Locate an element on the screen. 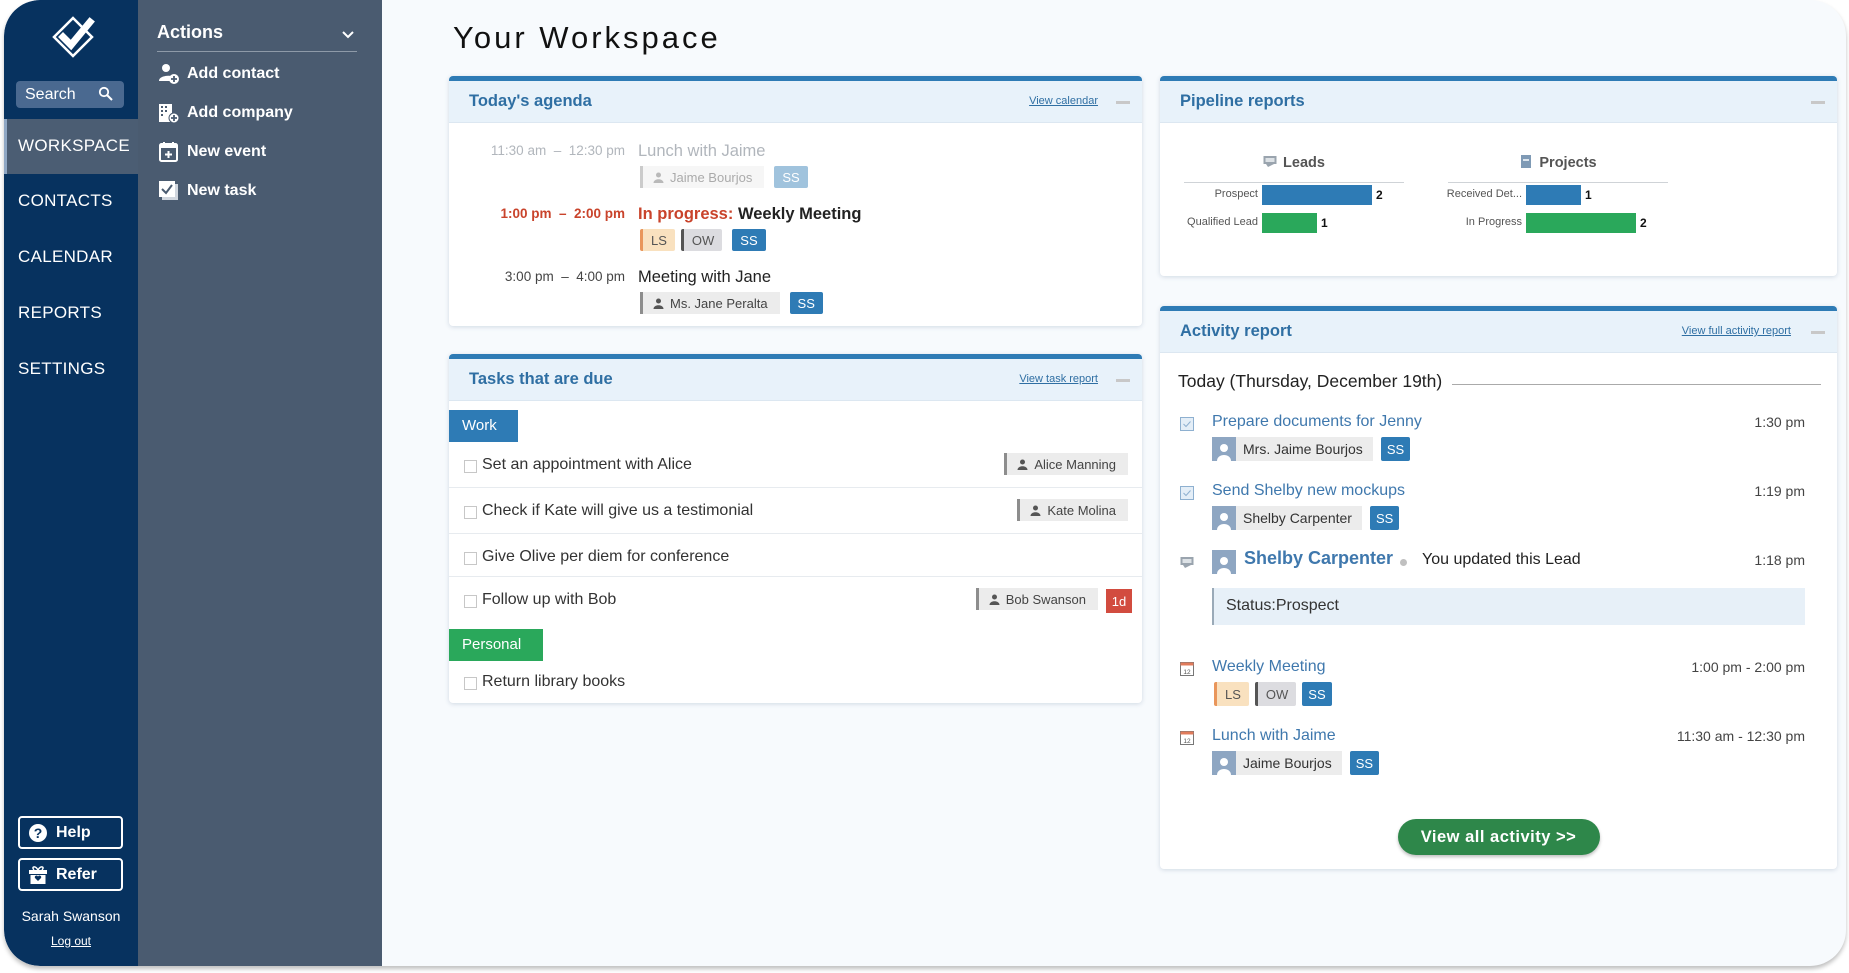  view-full-activity-link: View full activity report is located at coordinates (1736, 331).